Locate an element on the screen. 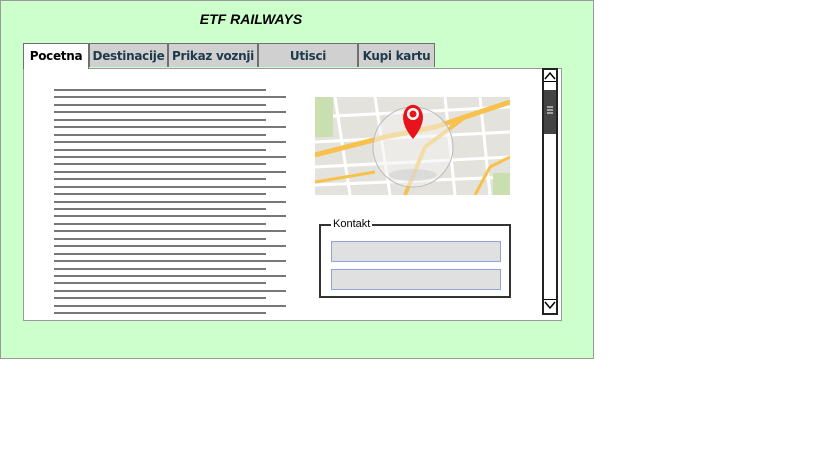 This screenshot has height=460, width=819. scroll-grip-icon is located at coordinates (550, 110).